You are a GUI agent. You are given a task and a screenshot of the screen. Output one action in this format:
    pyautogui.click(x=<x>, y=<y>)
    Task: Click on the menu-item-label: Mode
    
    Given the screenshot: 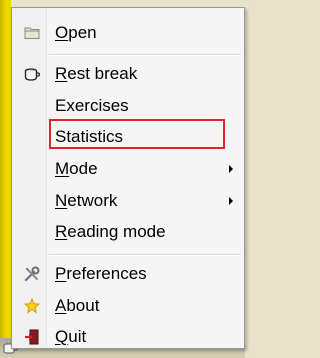 What is the action you would take?
    pyautogui.click(x=76, y=168)
    